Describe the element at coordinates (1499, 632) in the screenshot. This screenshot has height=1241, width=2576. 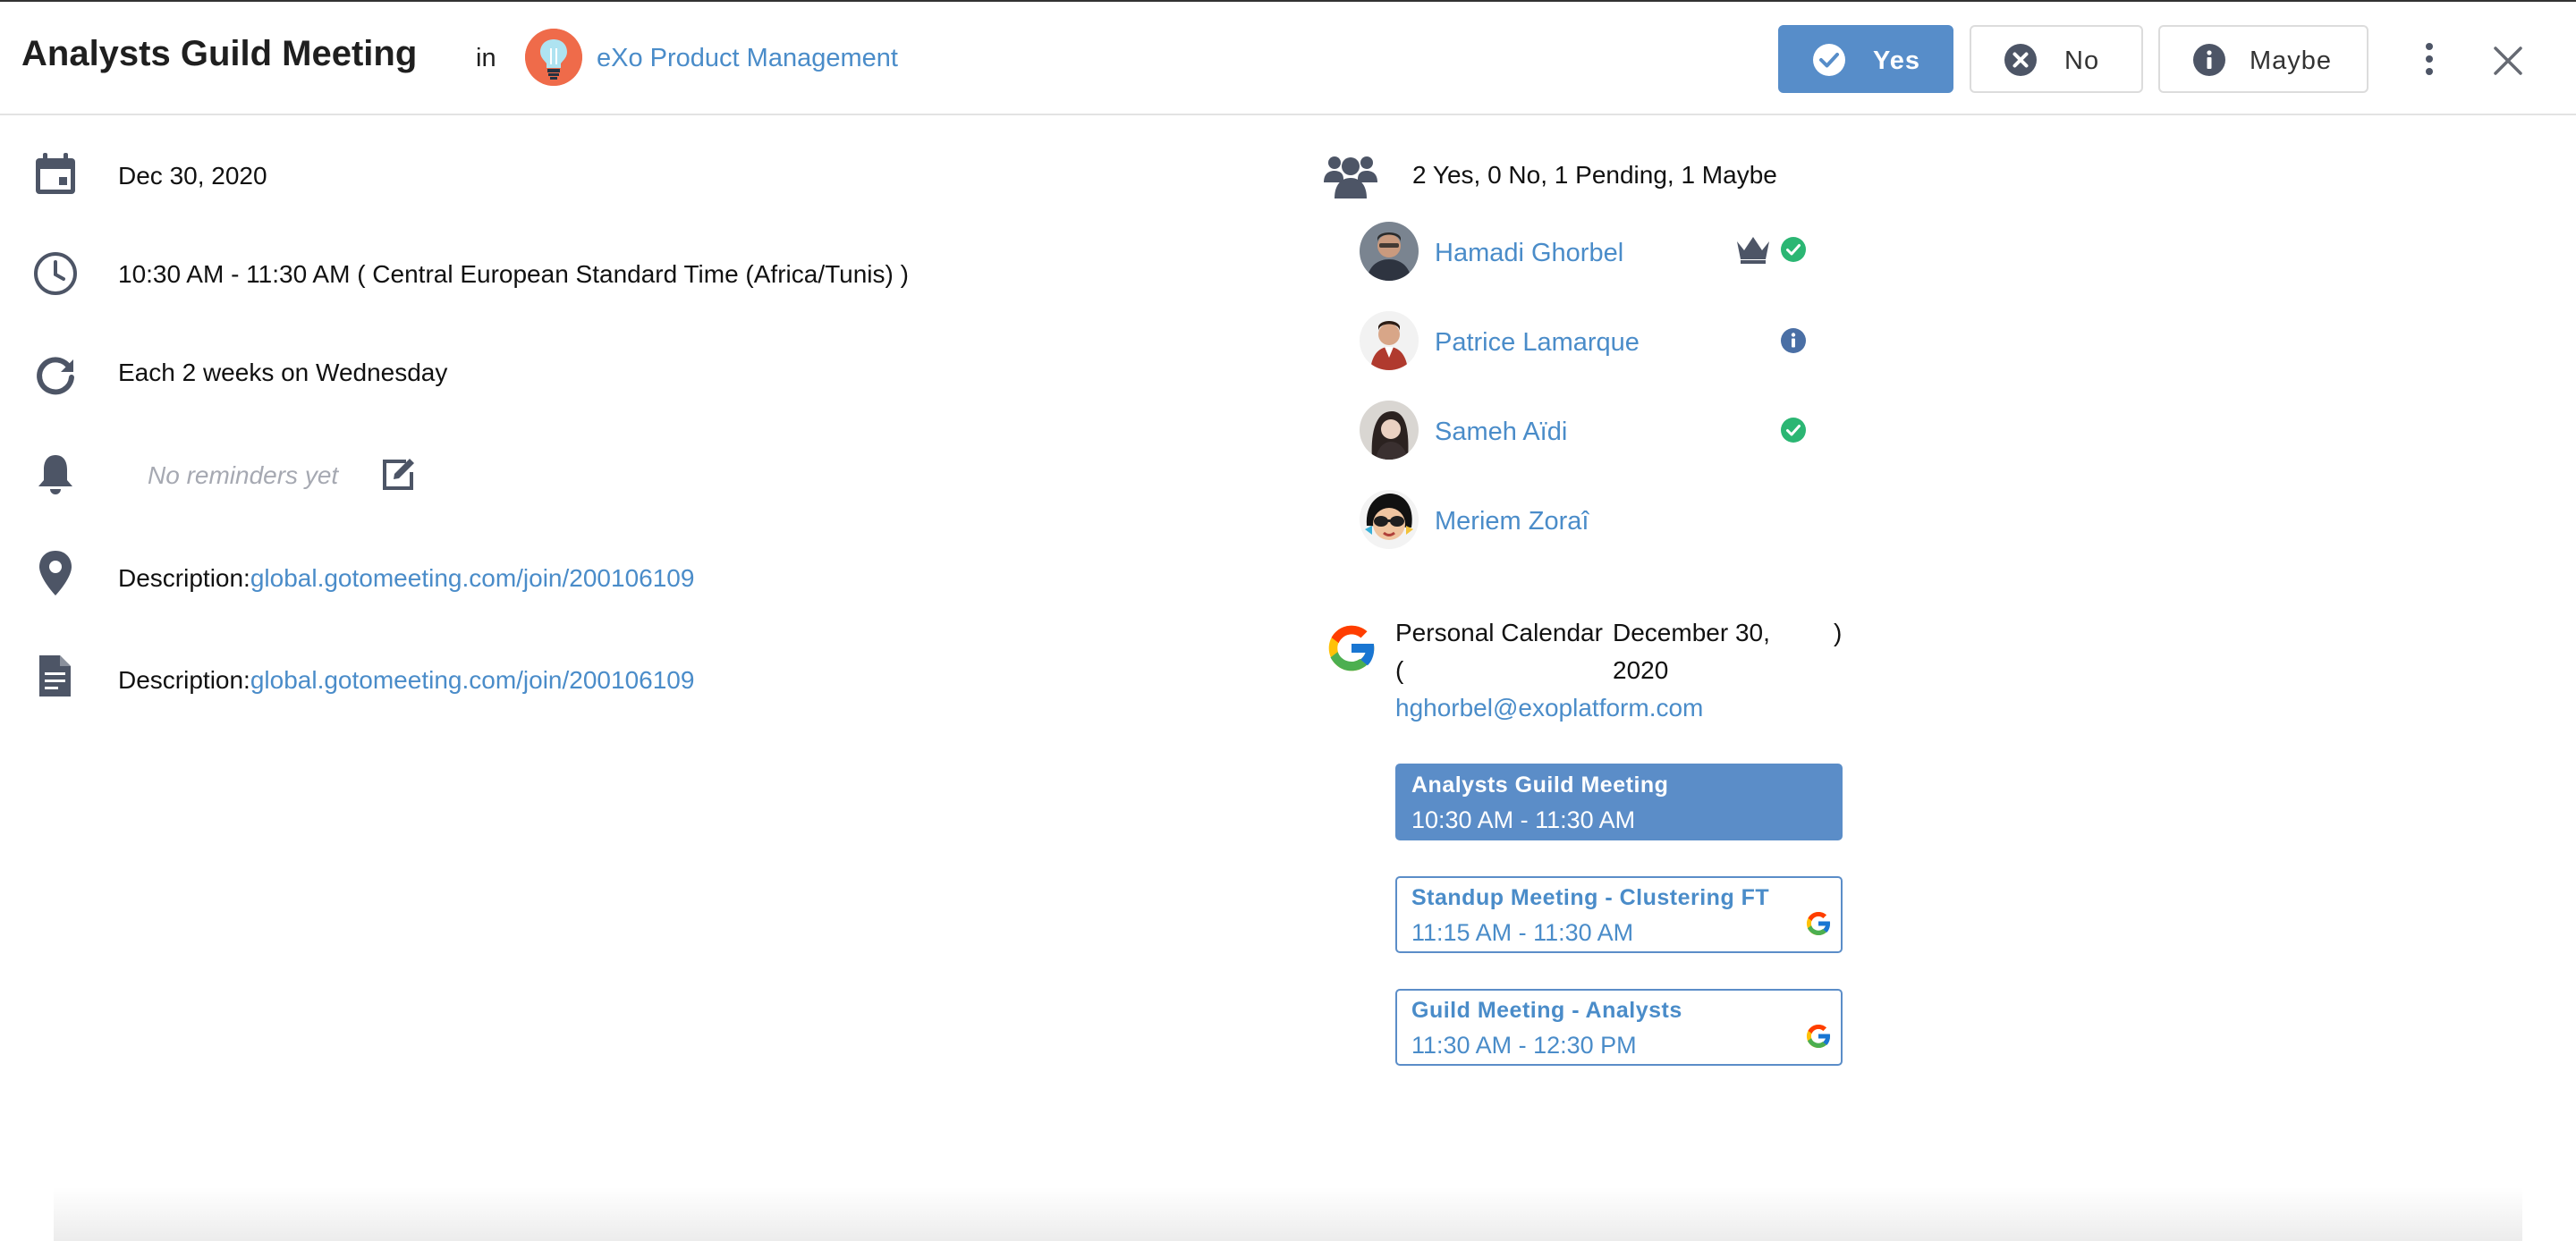
I see `personal-calendar-label: Personal Calendar` at that location.